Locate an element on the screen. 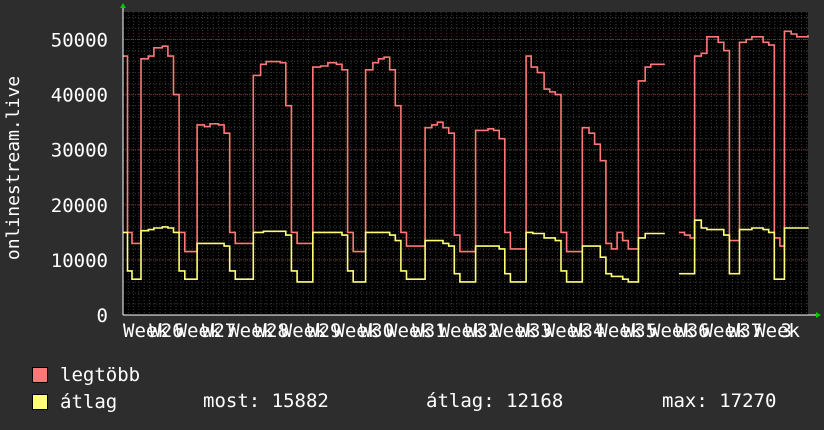 The width and height of the screenshot is (824, 430). y-tick-label: 0 is located at coordinates (102, 316).